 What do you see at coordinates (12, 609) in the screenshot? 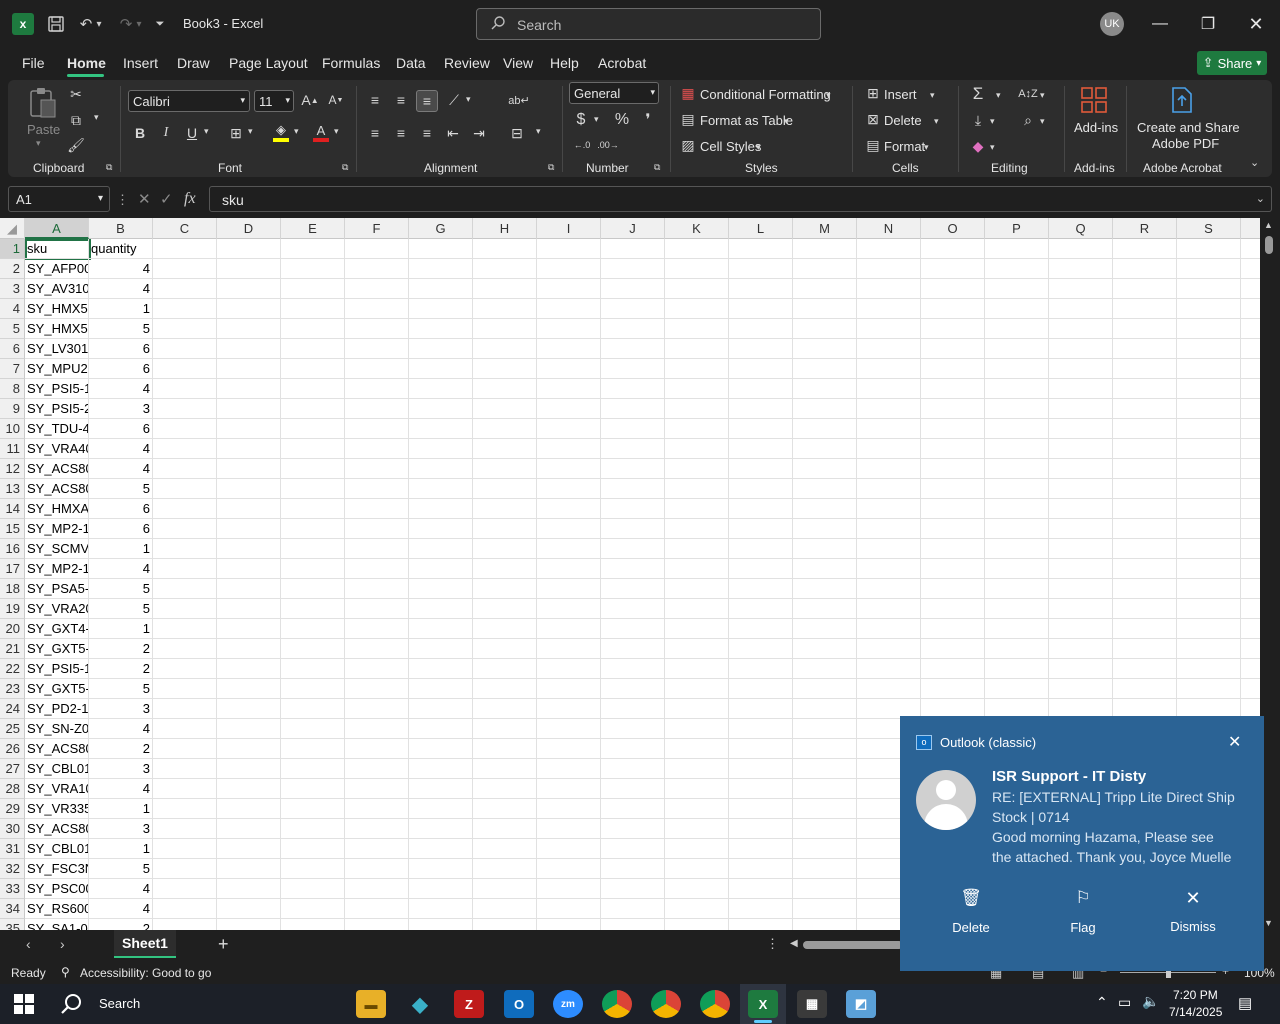
I see `row-header: 19` at bounding box center [12, 609].